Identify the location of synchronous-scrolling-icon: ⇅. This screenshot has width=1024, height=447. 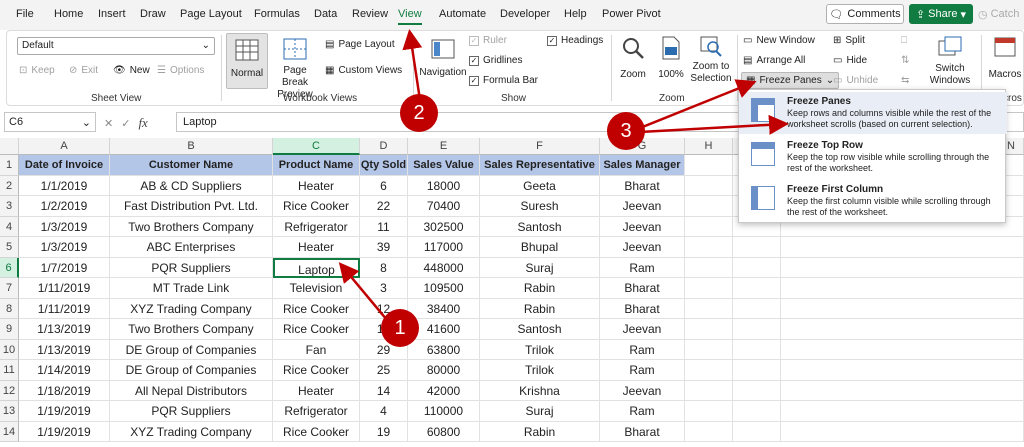
(905, 60).